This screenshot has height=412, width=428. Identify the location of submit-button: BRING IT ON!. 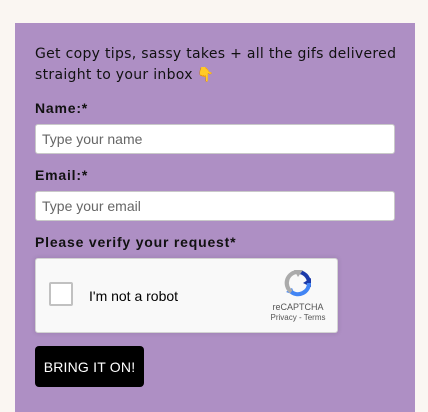
(89, 366).